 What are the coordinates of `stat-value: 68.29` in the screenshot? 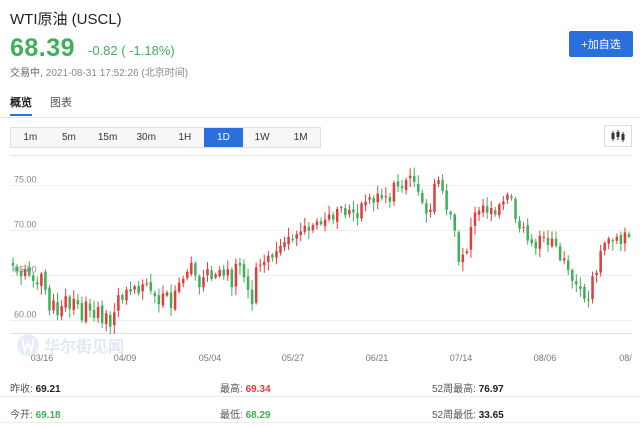 It's located at (258, 415).